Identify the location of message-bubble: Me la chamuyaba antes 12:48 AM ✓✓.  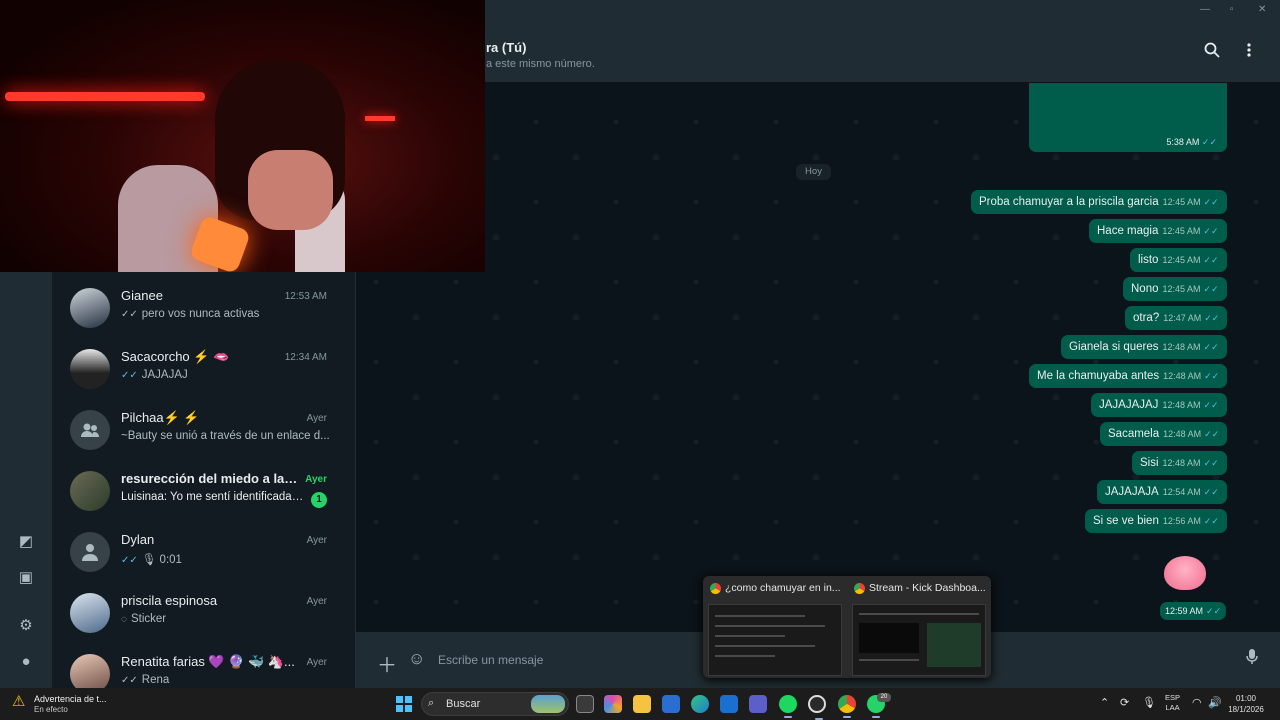
(1128, 376).